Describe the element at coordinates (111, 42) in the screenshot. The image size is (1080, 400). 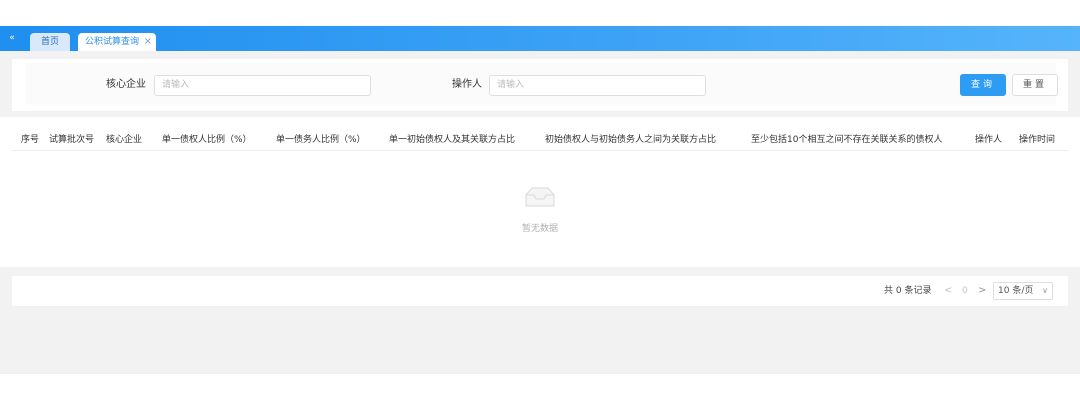
I see `tab-trial-query-label: 公积试算查询` at that location.